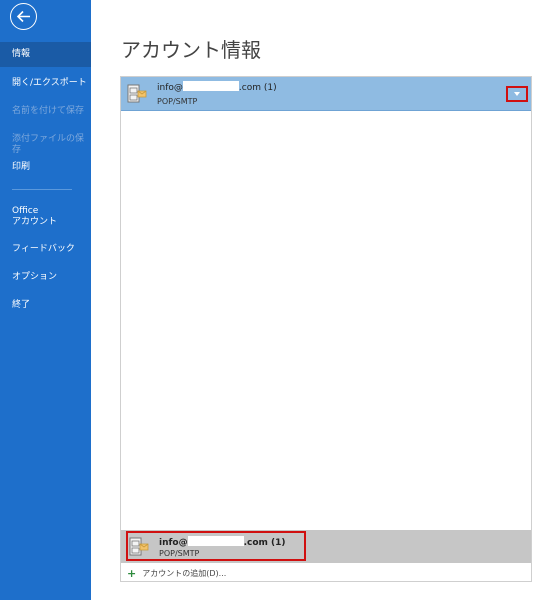  What do you see at coordinates (177, 101) in the screenshot?
I see `selected-account-type: POP/SMTP` at bounding box center [177, 101].